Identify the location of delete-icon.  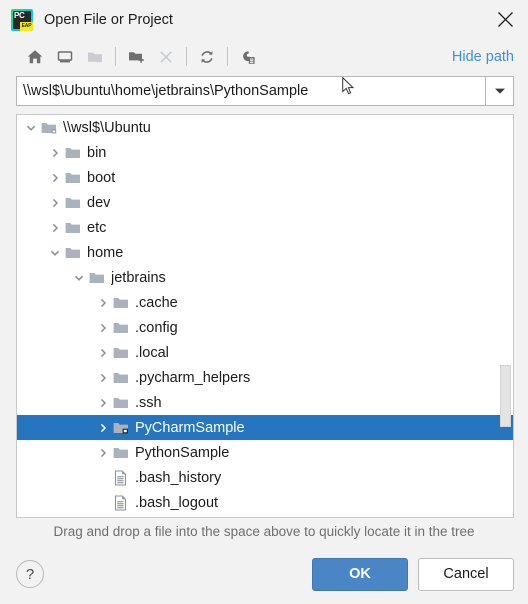
(166, 56).